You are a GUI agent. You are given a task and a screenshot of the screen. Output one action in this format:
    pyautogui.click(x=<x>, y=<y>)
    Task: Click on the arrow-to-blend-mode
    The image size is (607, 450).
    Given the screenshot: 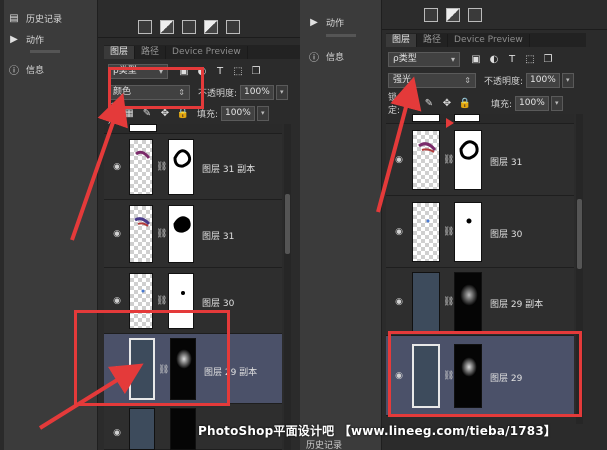 What is the action you would take?
    pyautogui.click(x=99, y=166)
    